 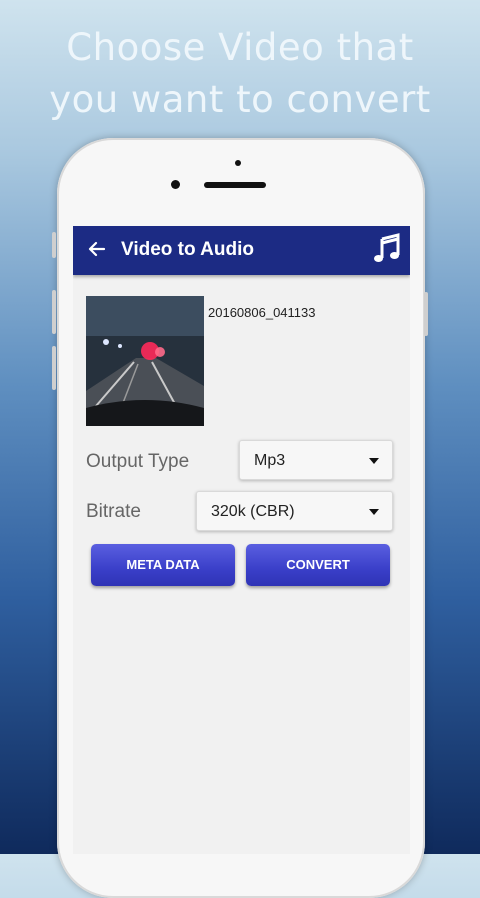 I want to click on music-button, so click(x=387, y=249).